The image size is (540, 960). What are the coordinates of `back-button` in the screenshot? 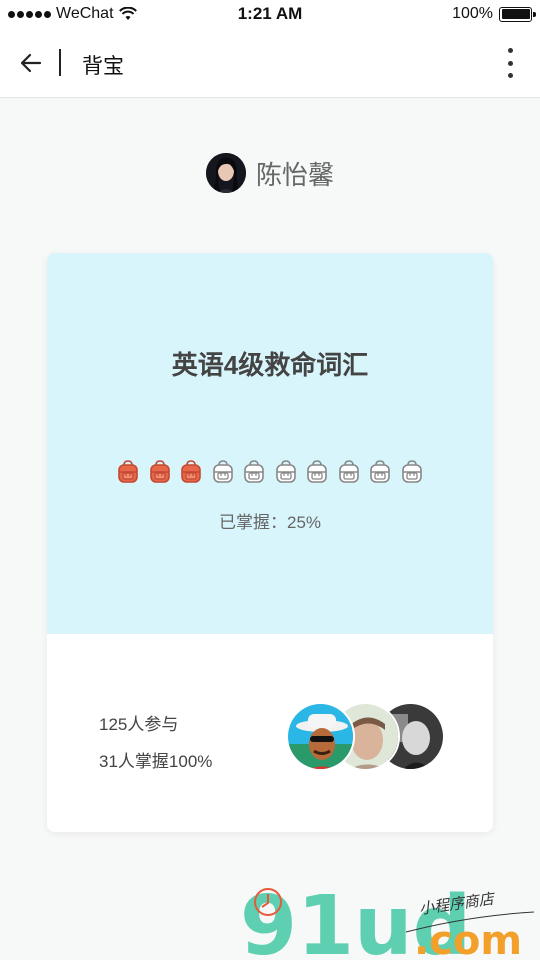 It's located at (31, 63).